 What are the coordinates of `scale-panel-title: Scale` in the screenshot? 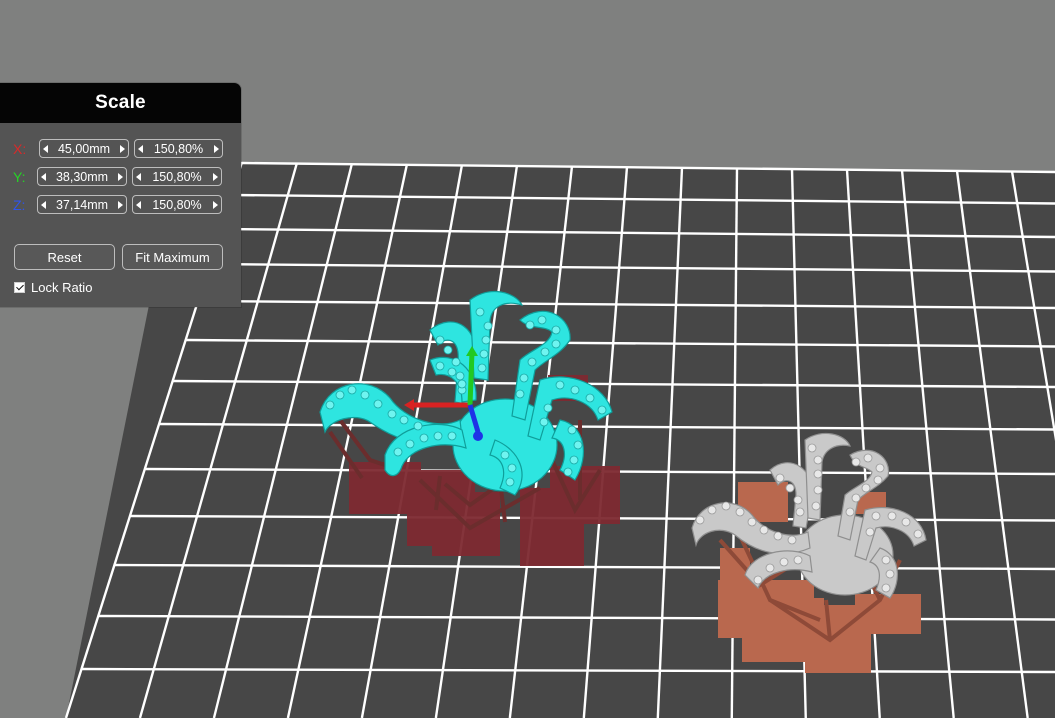 It's located at (120, 103).